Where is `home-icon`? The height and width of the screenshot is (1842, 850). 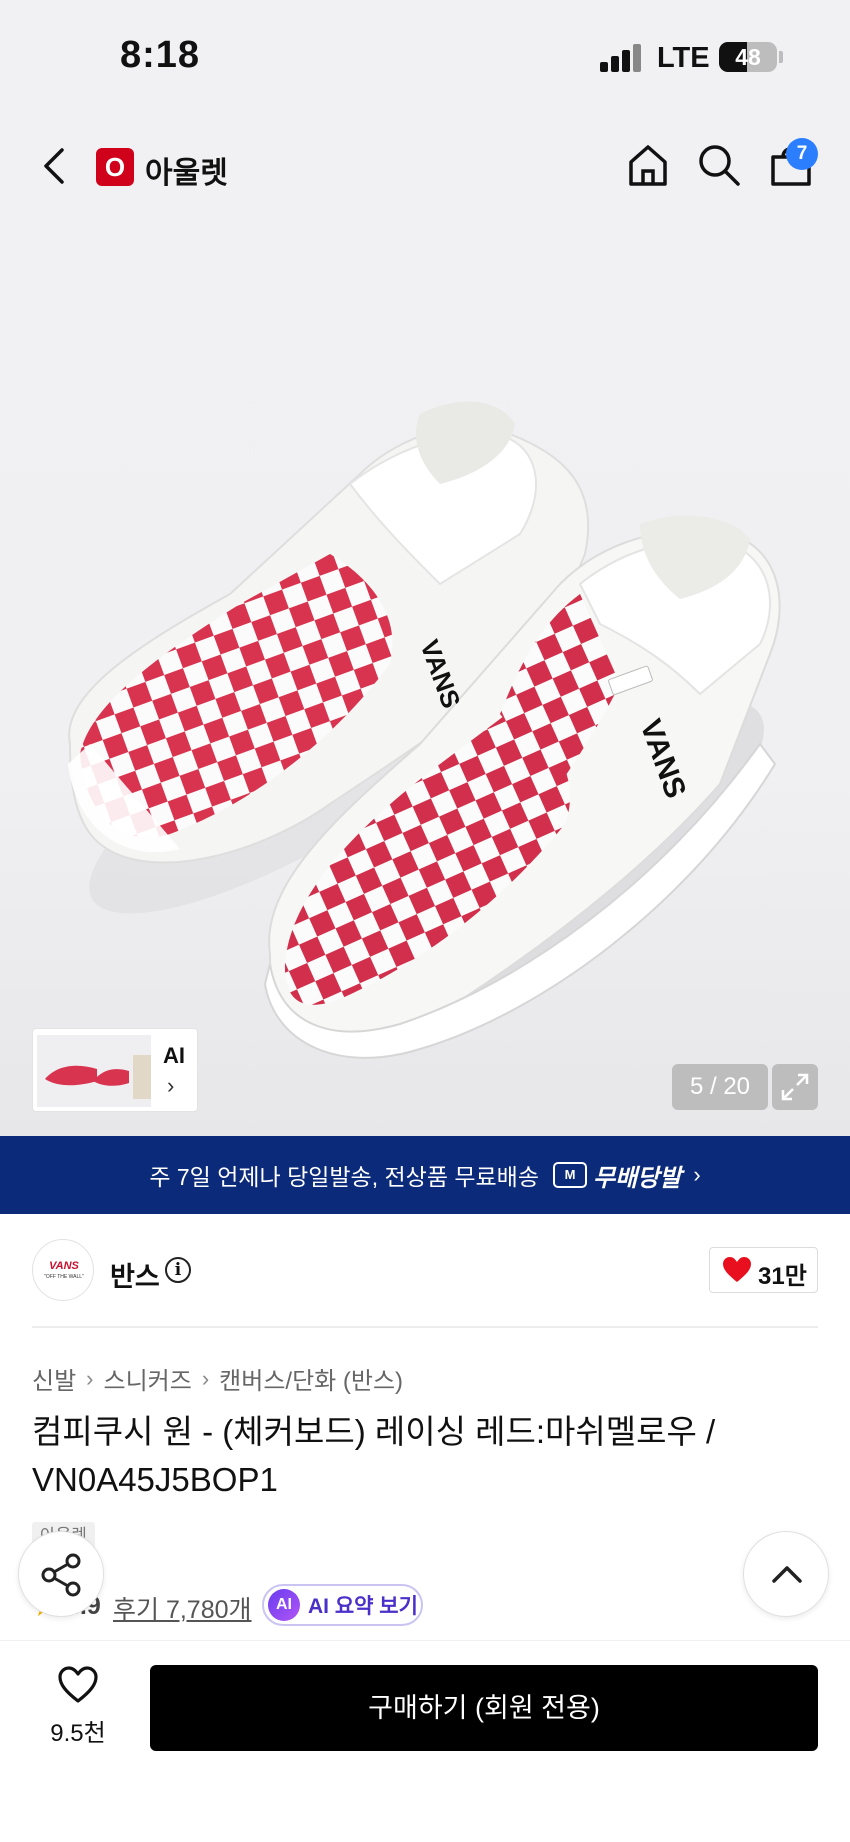
home-icon is located at coordinates (648, 165).